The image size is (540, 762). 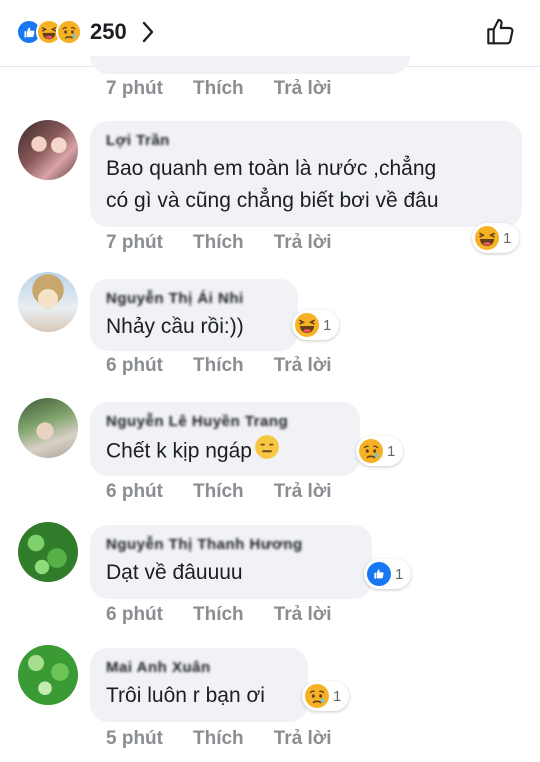 I want to click on reaction-count: 250, so click(x=108, y=31).